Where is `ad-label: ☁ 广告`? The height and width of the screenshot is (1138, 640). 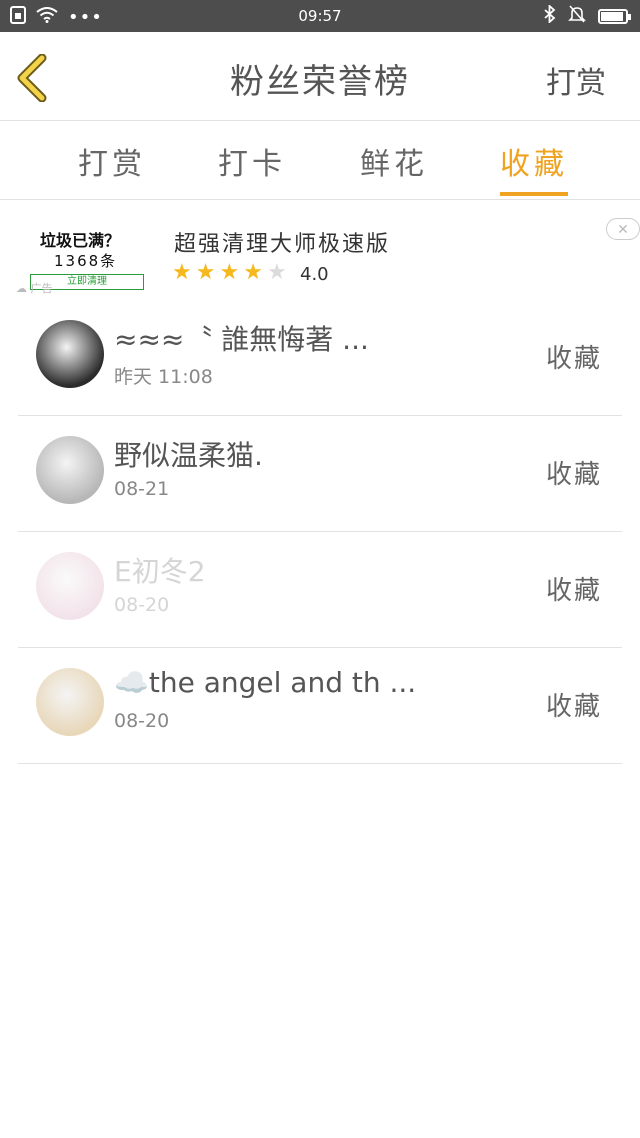 ad-label: ☁ 广告 is located at coordinates (34, 288).